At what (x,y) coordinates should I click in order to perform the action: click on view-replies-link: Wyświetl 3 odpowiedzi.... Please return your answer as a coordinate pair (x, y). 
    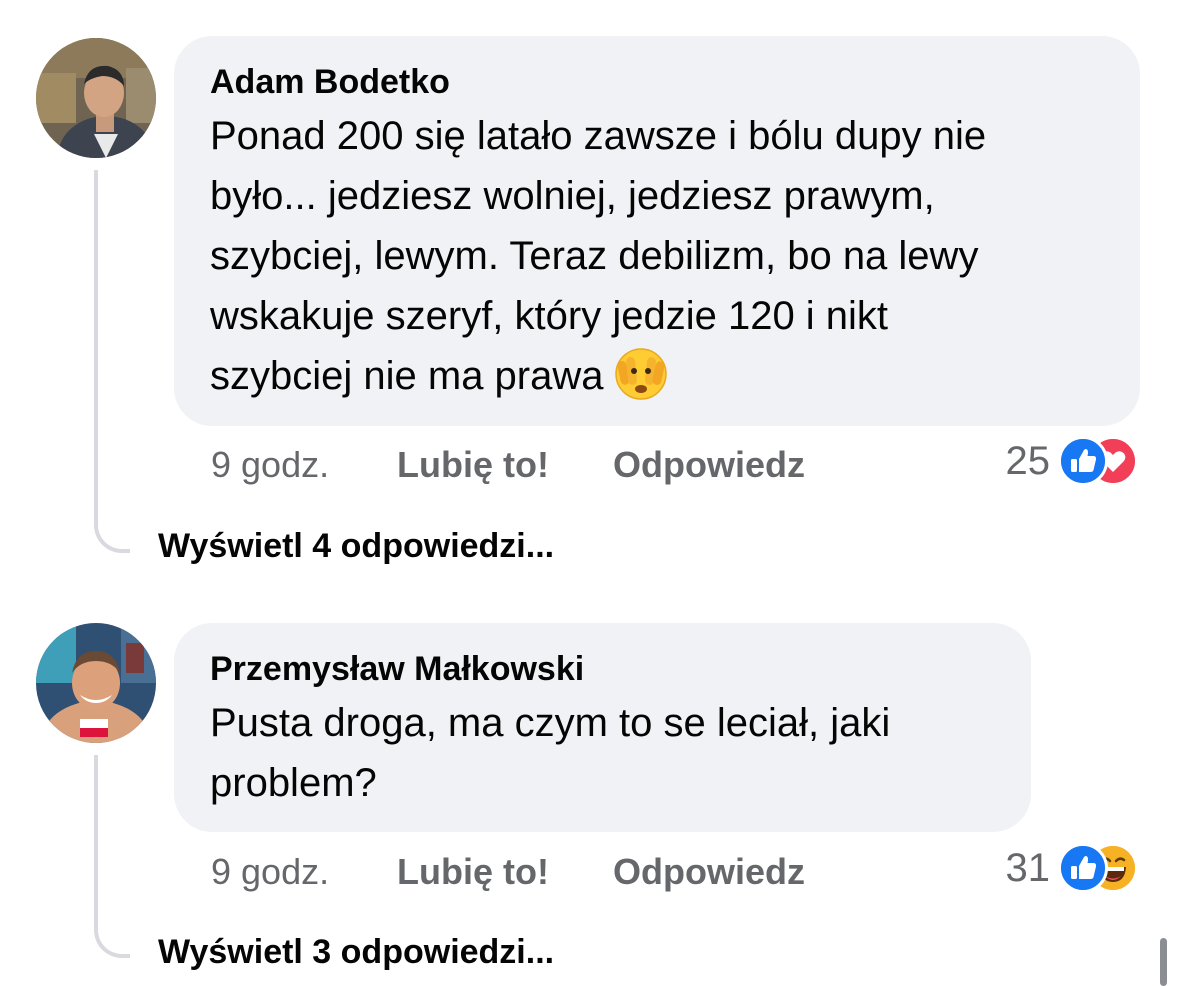
    Looking at the image, I should click on (356, 952).